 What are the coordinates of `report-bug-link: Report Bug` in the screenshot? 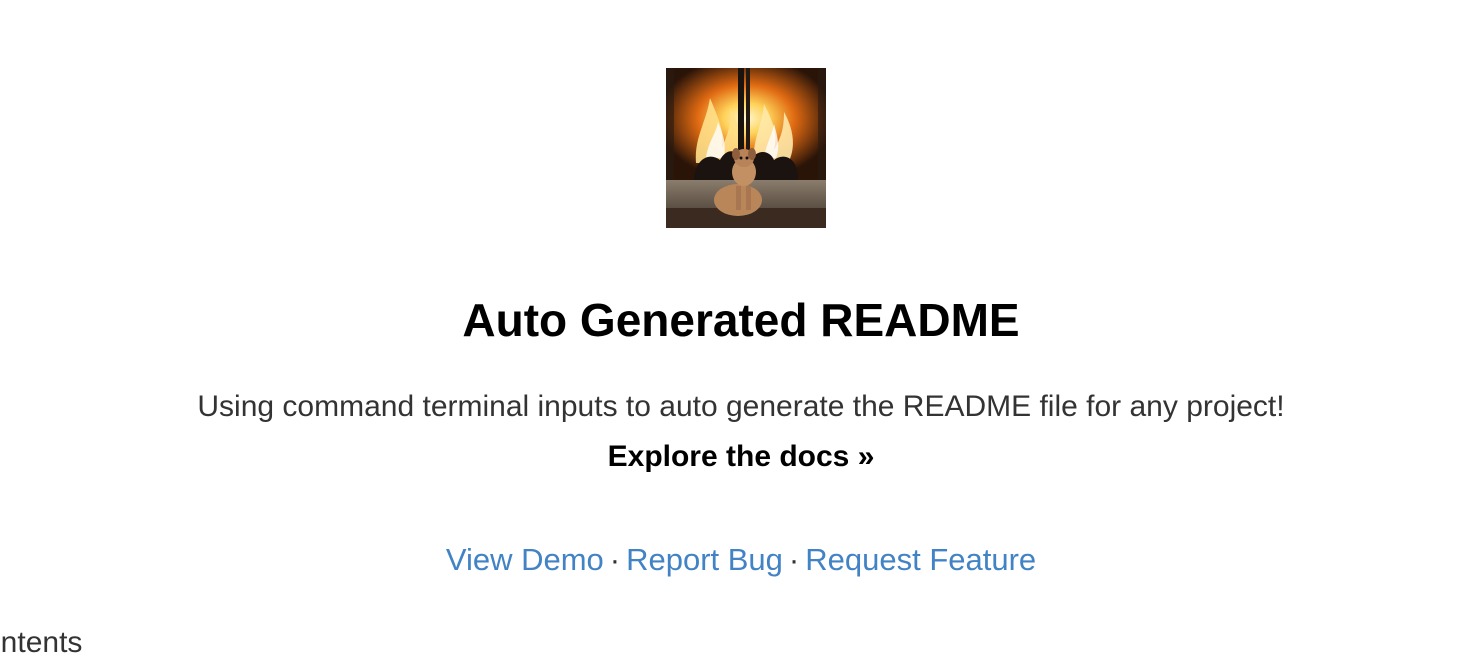 It's located at (704, 559).